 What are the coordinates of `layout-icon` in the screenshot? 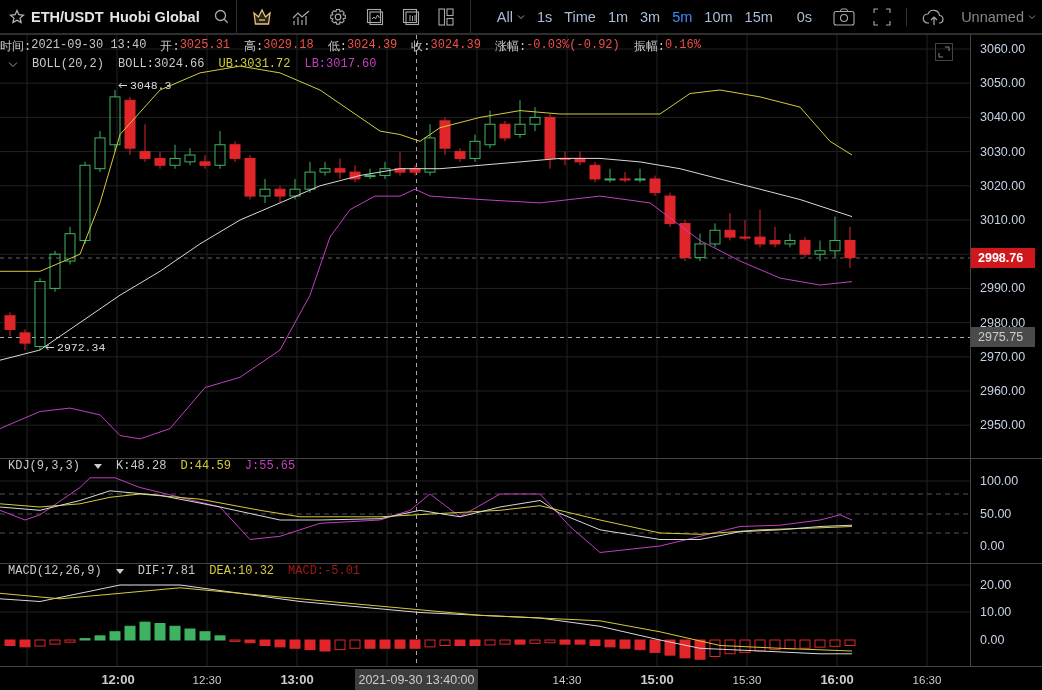 It's located at (446, 16).